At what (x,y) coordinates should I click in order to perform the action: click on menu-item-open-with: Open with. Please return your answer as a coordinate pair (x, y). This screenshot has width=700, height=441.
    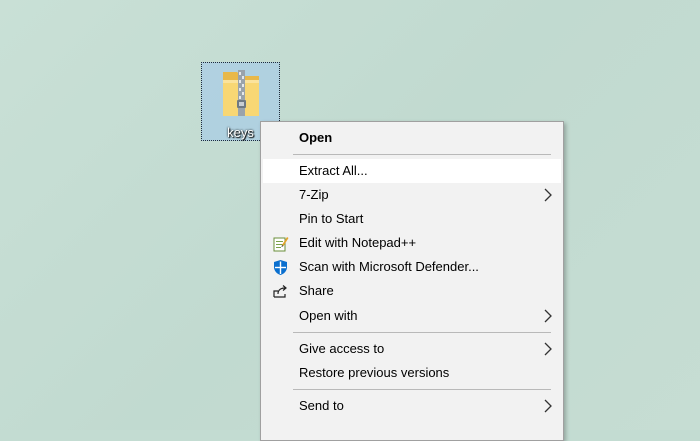
    Looking at the image, I should click on (412, 316).